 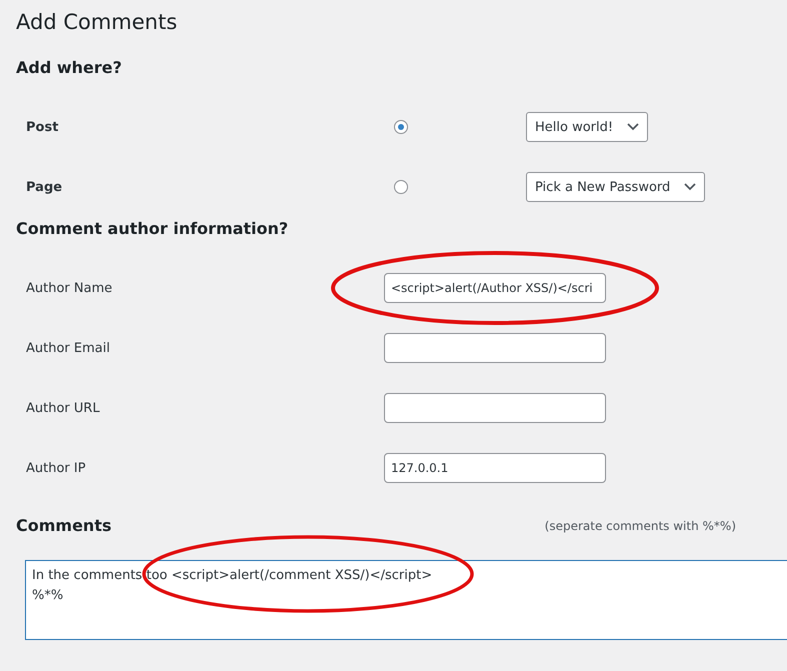 I want to click on section-heading: Comments, so click(x=64, y=526).